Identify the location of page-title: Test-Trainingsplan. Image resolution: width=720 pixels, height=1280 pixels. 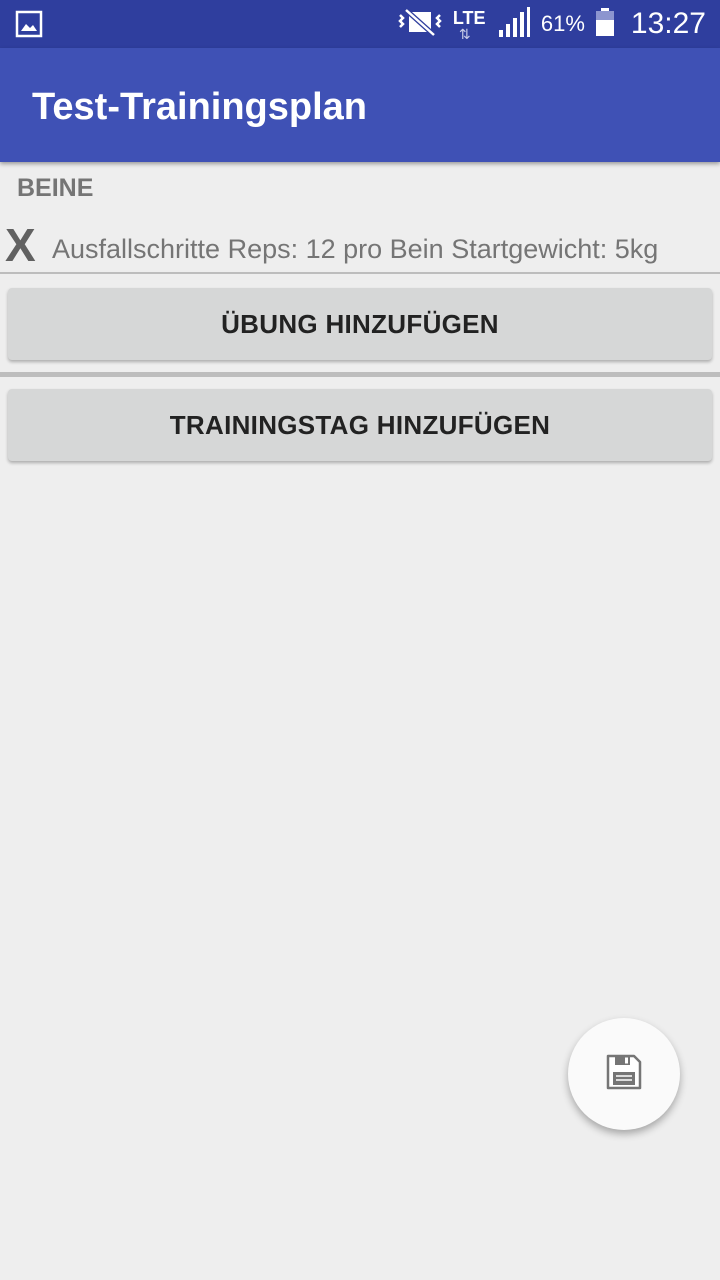
(200, 107).